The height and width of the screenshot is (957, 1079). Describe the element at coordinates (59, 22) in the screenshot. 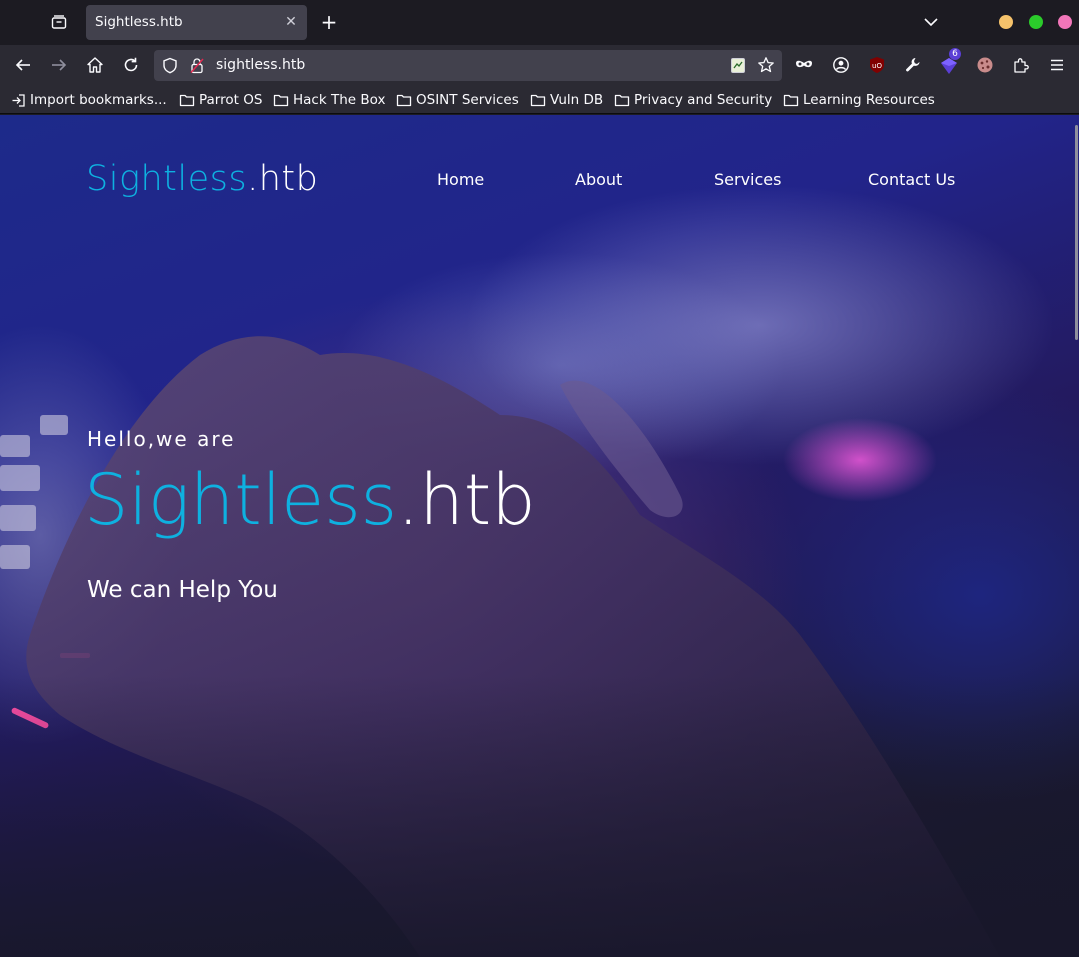

I see `tab-list-icon` at that location.